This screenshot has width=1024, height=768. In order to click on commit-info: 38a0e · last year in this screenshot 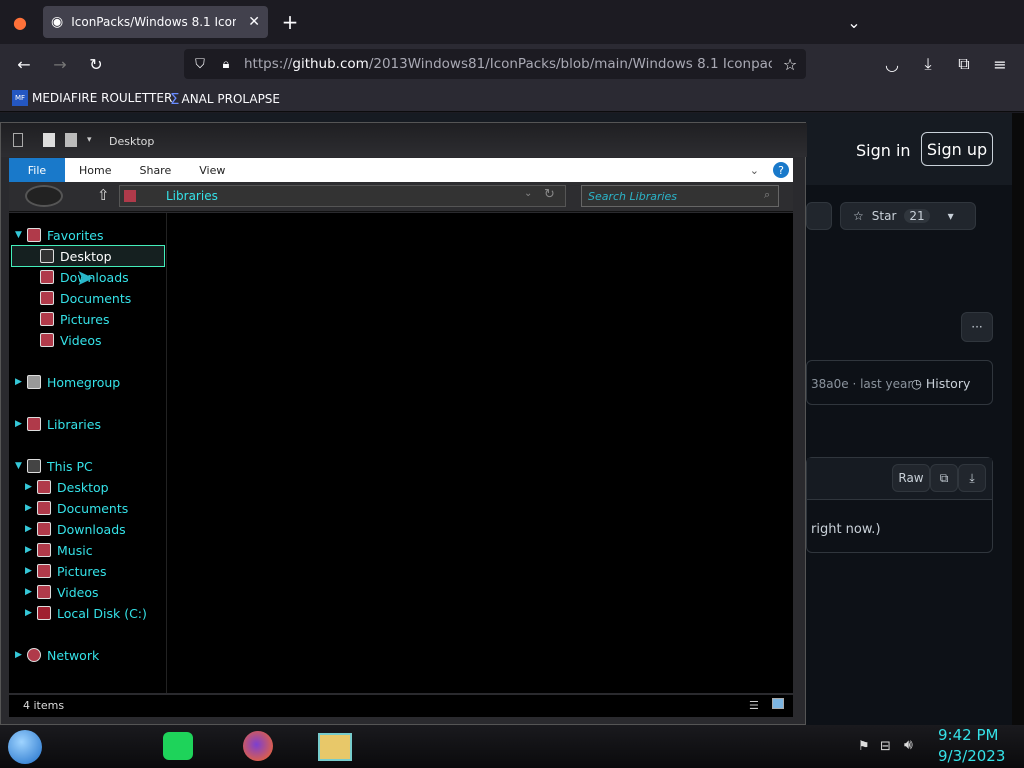, I will do `click(861, 384)`.